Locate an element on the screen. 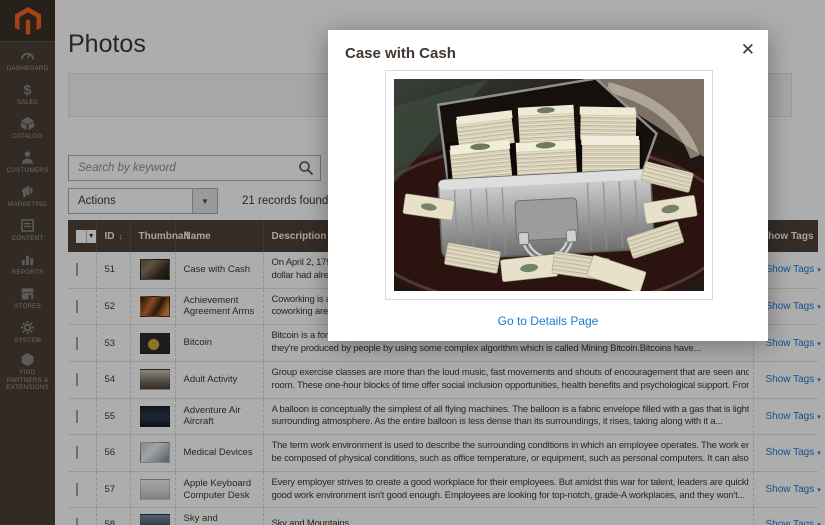 The width and height of the screenshot is (825, 525). go-to-details-link: Go to Details Page is located at coordinates (548, 321).